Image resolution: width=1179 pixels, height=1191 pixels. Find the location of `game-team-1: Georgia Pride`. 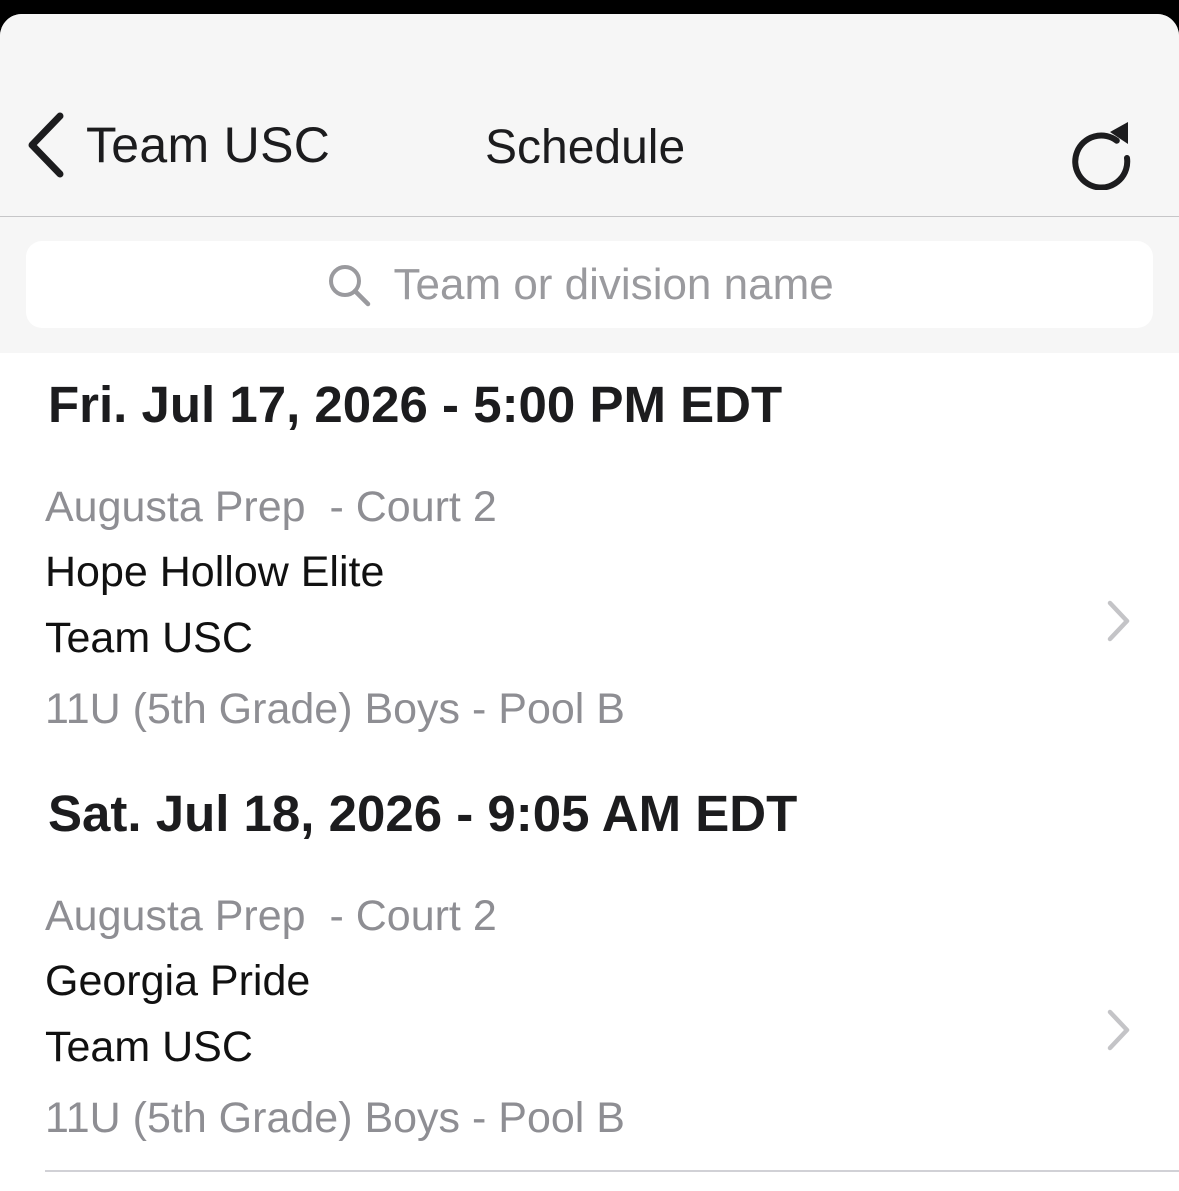

game-team-1: Georgia Pride is located at coordinates (178, 981).